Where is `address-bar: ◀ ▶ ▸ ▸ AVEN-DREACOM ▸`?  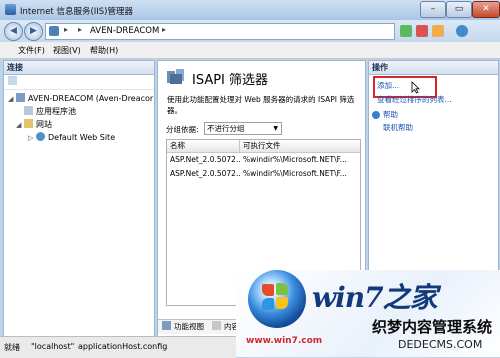
address-bar: ◀ ▶ ▸ ▸ AVEN-DREACOM ▸ is located at coordinates (250, 31).